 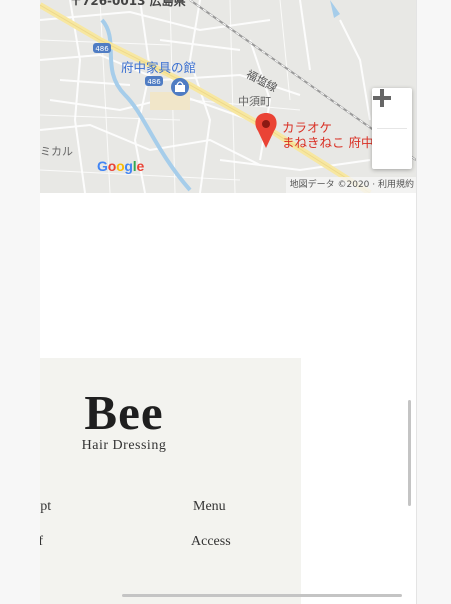 What do you see at coordinates (154, 82) in the screenshot?
I see `route-badge-2: 486` at bounding box center [154, 82].